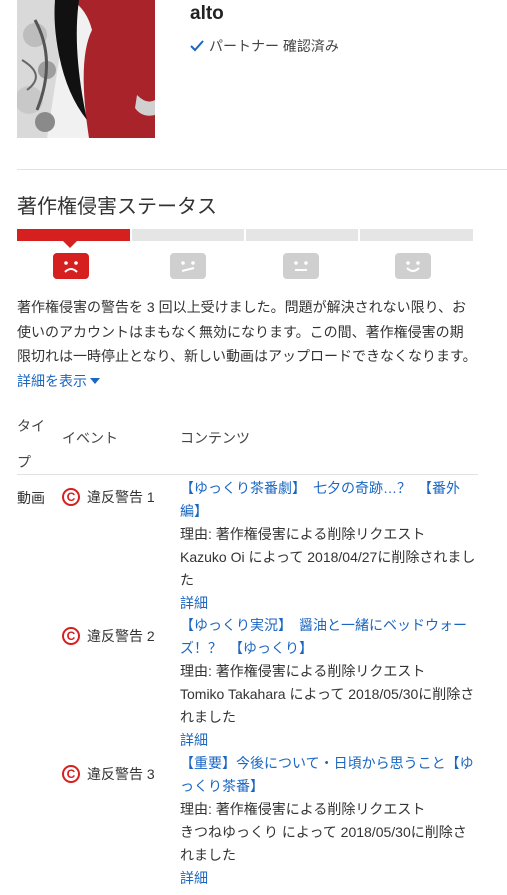  Describe the element at coordinates (413, 266) in the screenshot. I see `happy-face-icon` at that location.